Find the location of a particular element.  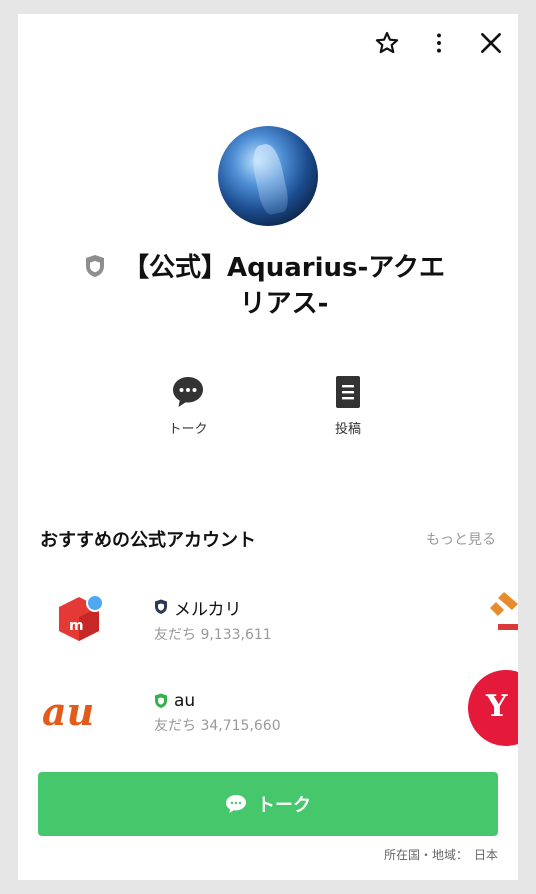

talk-action: トーク is located at coordinates (188, 405).